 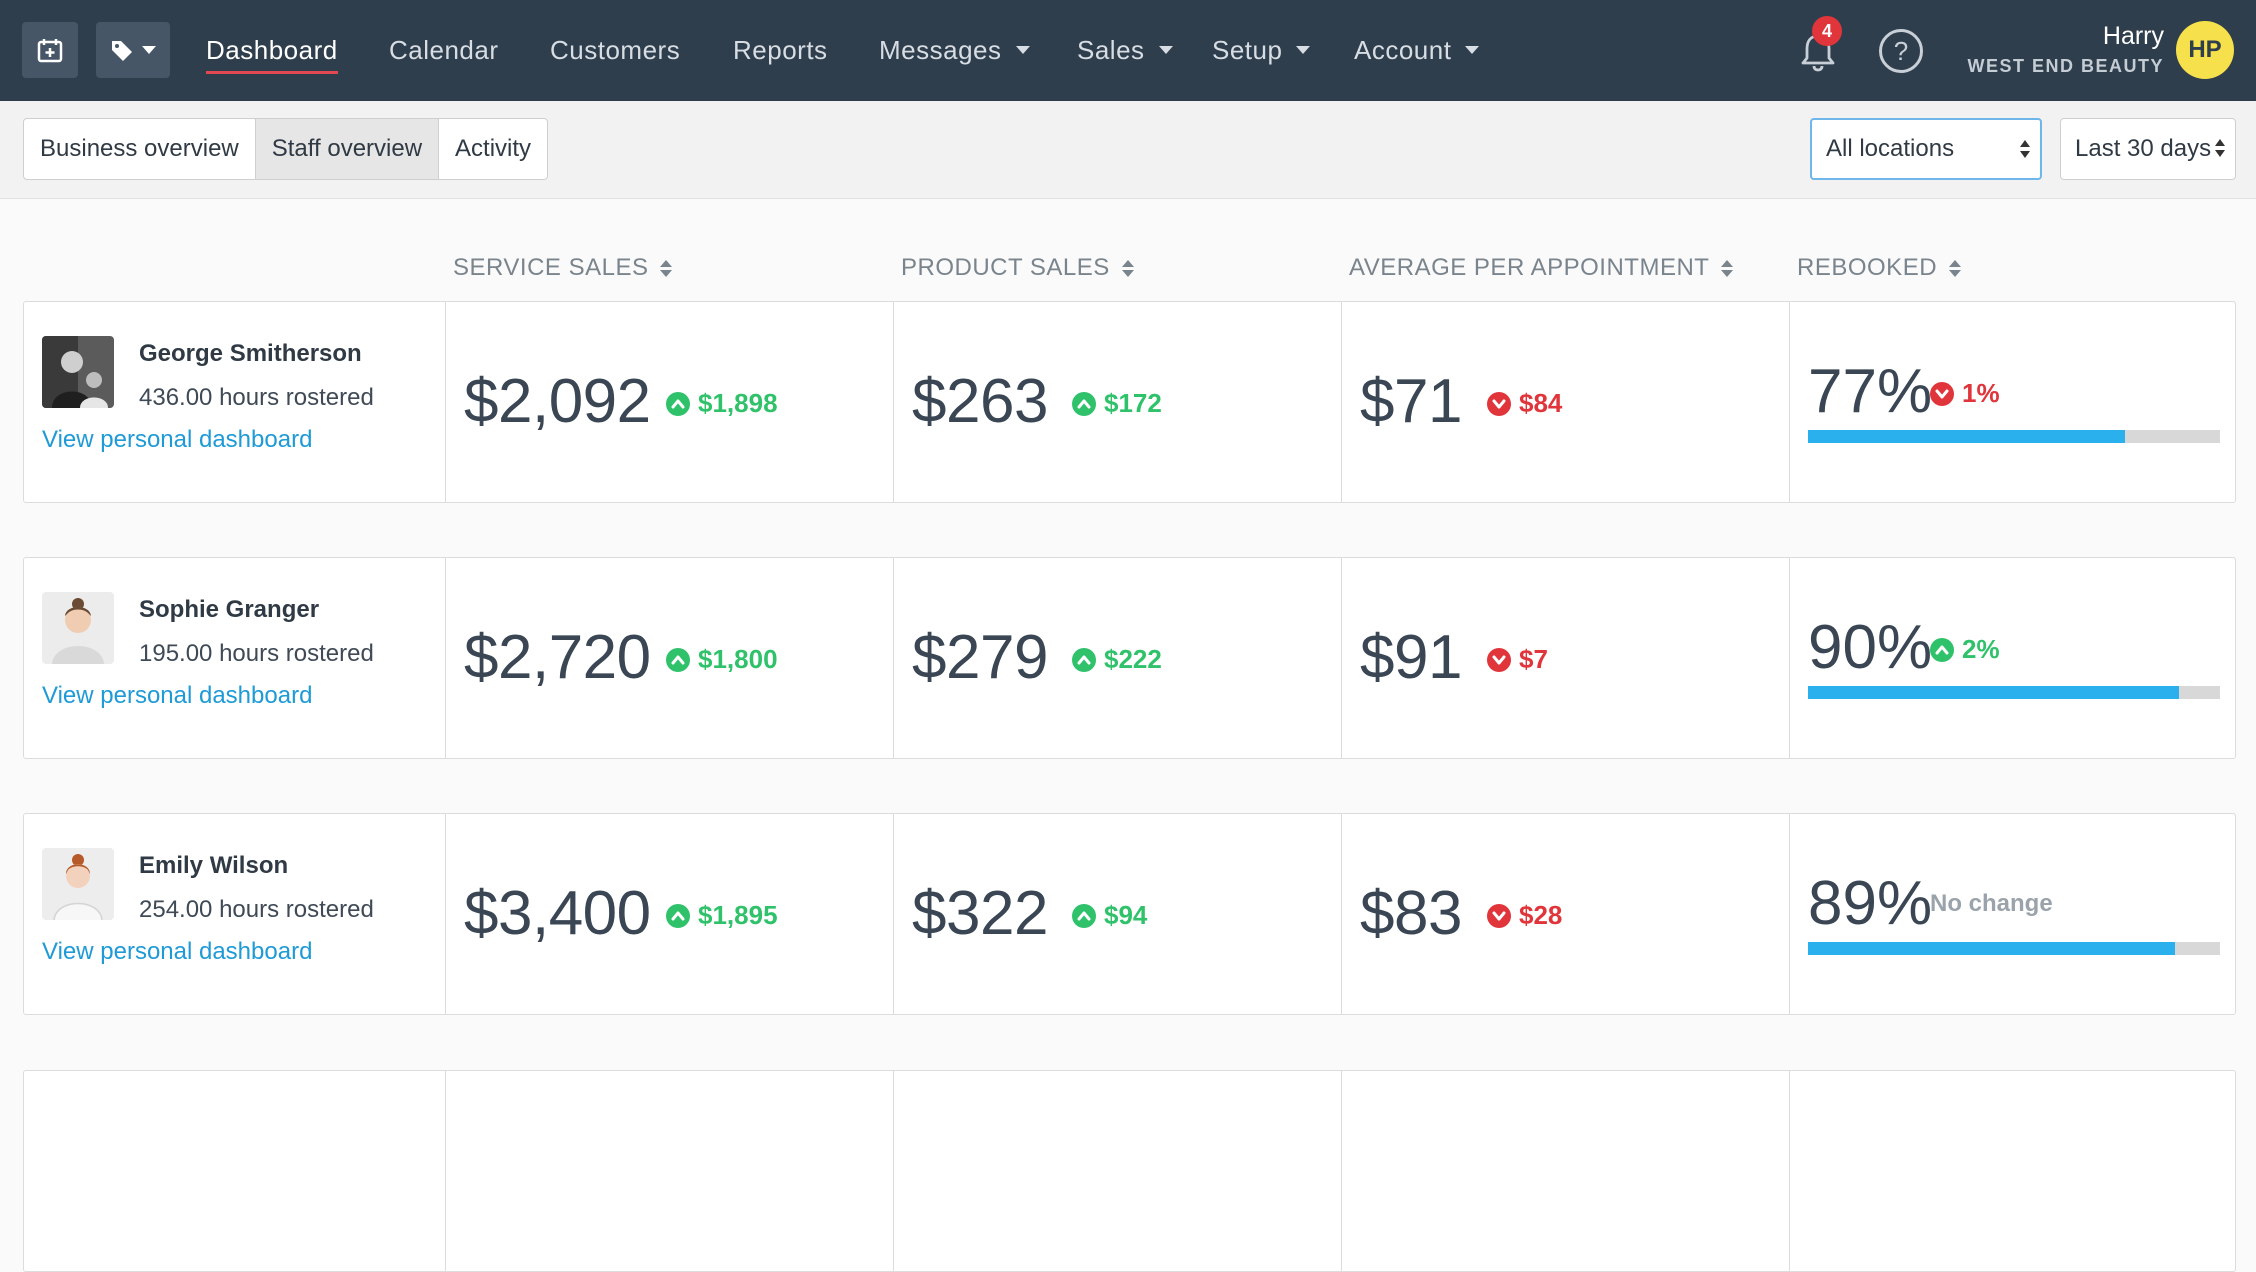 What do you see at coordinates (1411, 913) in the screenshot?
I see `average-per-appointment-value: $83` at bounding box center [1411, 913].